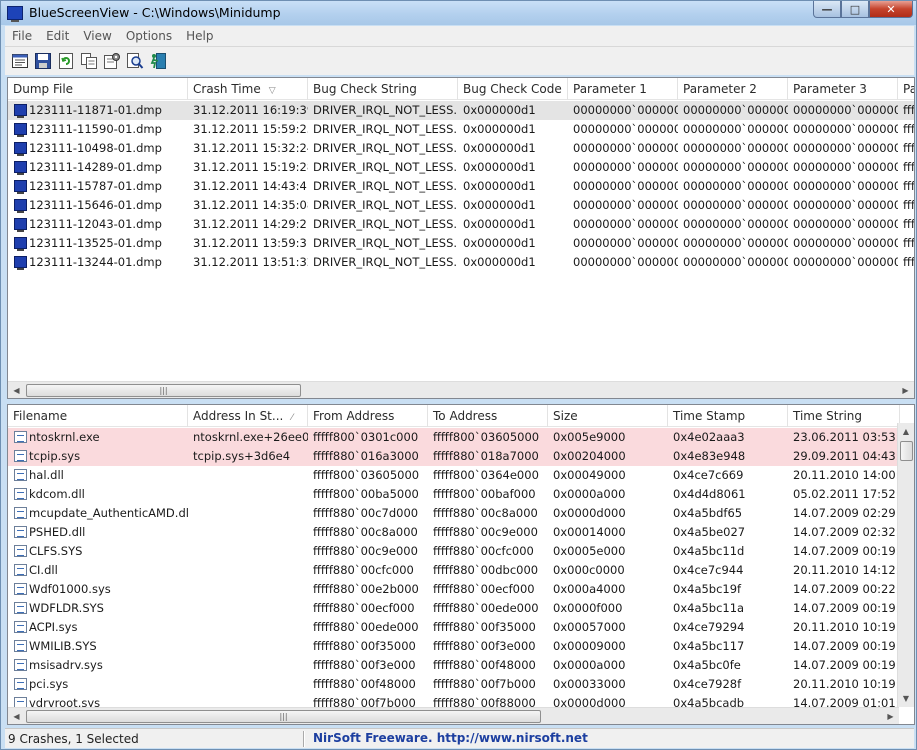 The height and width of the screenshot is (750, 917). I want to click on options-icon, so click(112, 61).